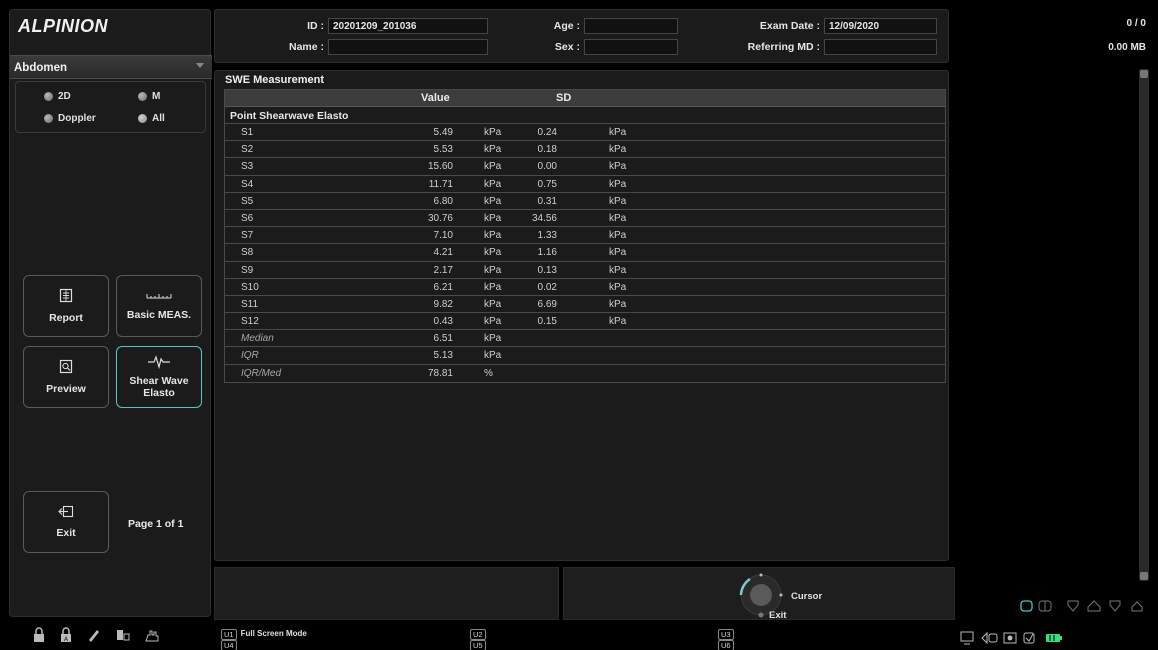  What do you see at coordinates (443, 322) in the screenshot?
I see `sample-value: 0.43` at bounding box center [443, 322].